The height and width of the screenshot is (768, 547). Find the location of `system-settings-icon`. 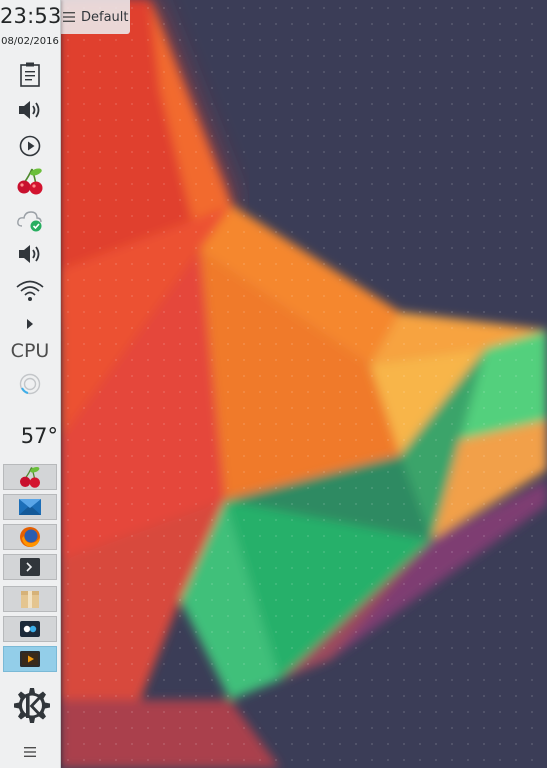

system-settings-icon is located at coordinates (30, 629).